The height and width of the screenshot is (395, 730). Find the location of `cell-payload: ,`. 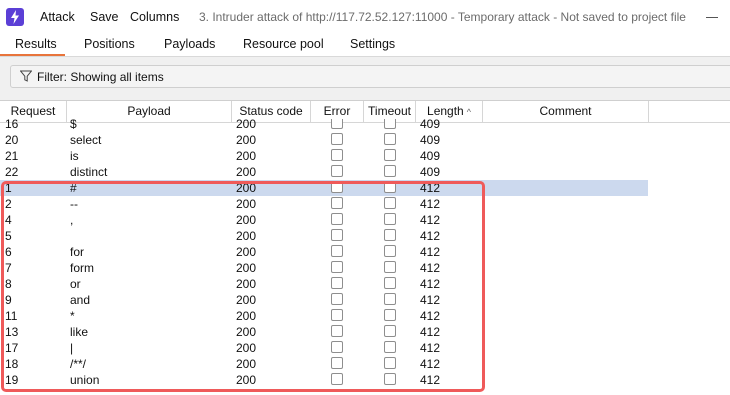

cell-payload: , is located at coordinates (72, 220).